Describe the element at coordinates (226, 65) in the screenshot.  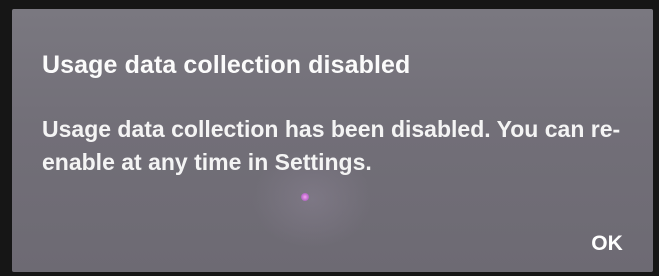
I see `dialog-title: Usage data collection disabled` at that location.